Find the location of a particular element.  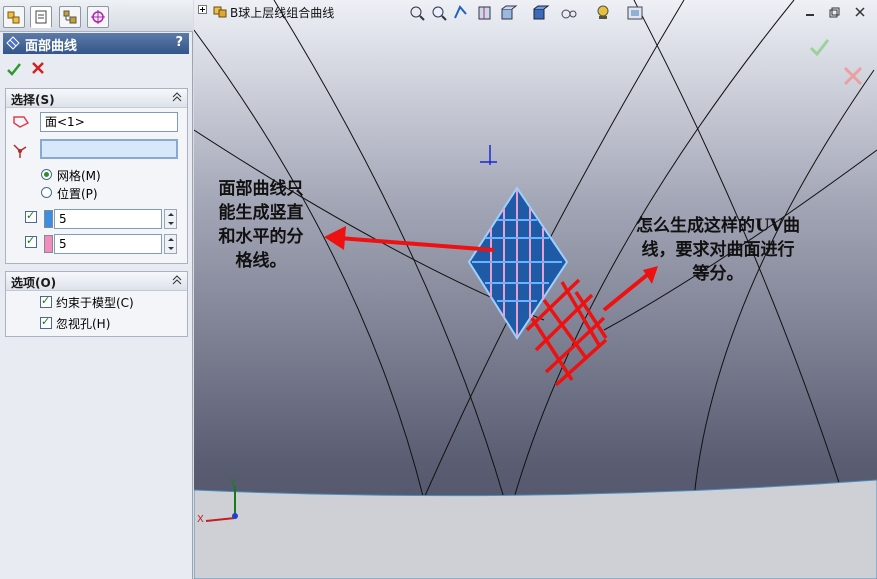

face-curve-icon is located at coordinates (13, 43).